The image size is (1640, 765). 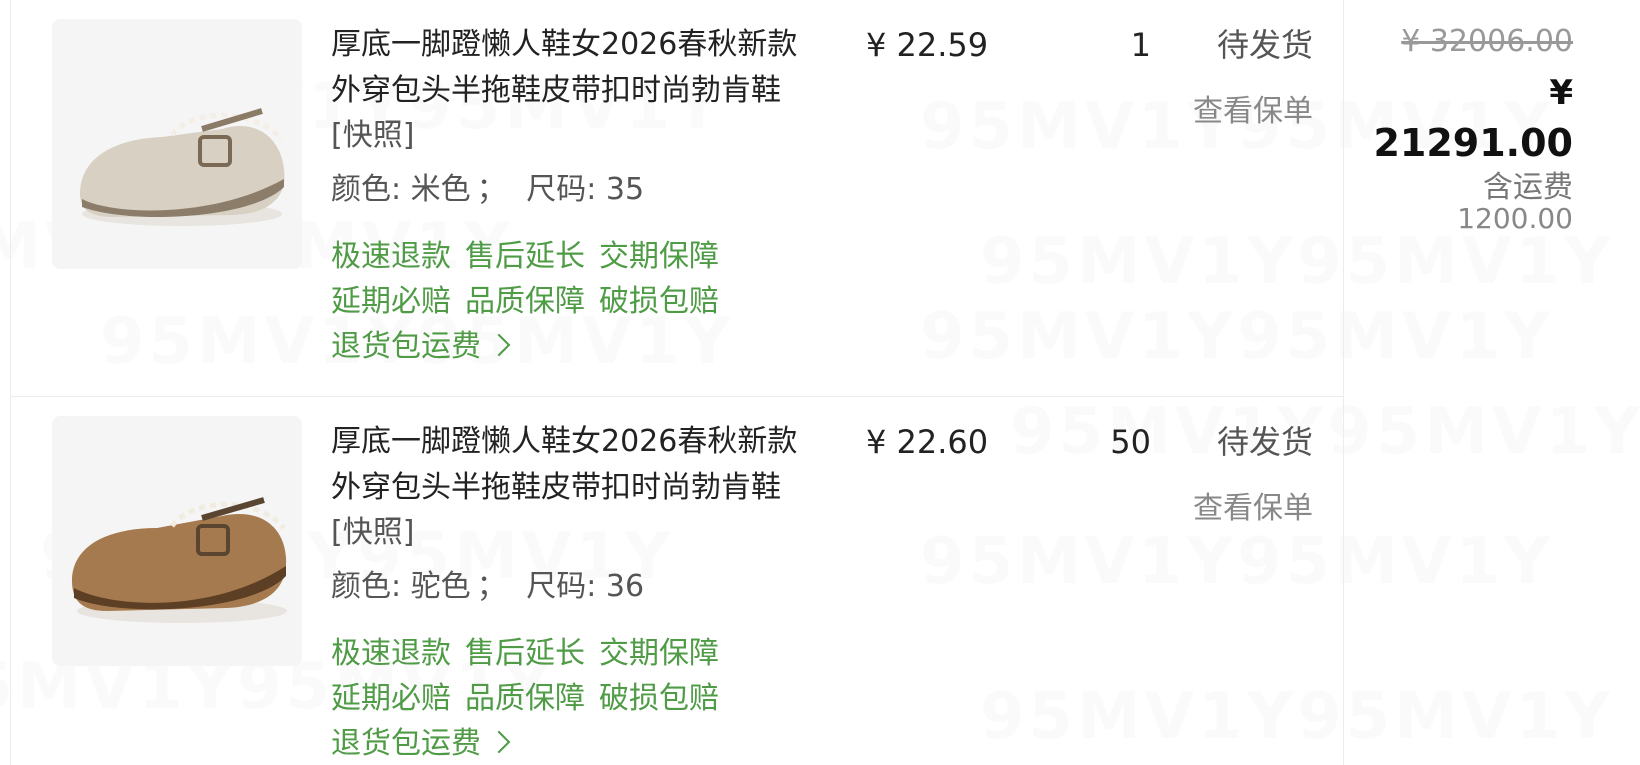 I want to click on product-spec: 颜色: 驼色； 尺码: 36, so click(x=488, y=586).